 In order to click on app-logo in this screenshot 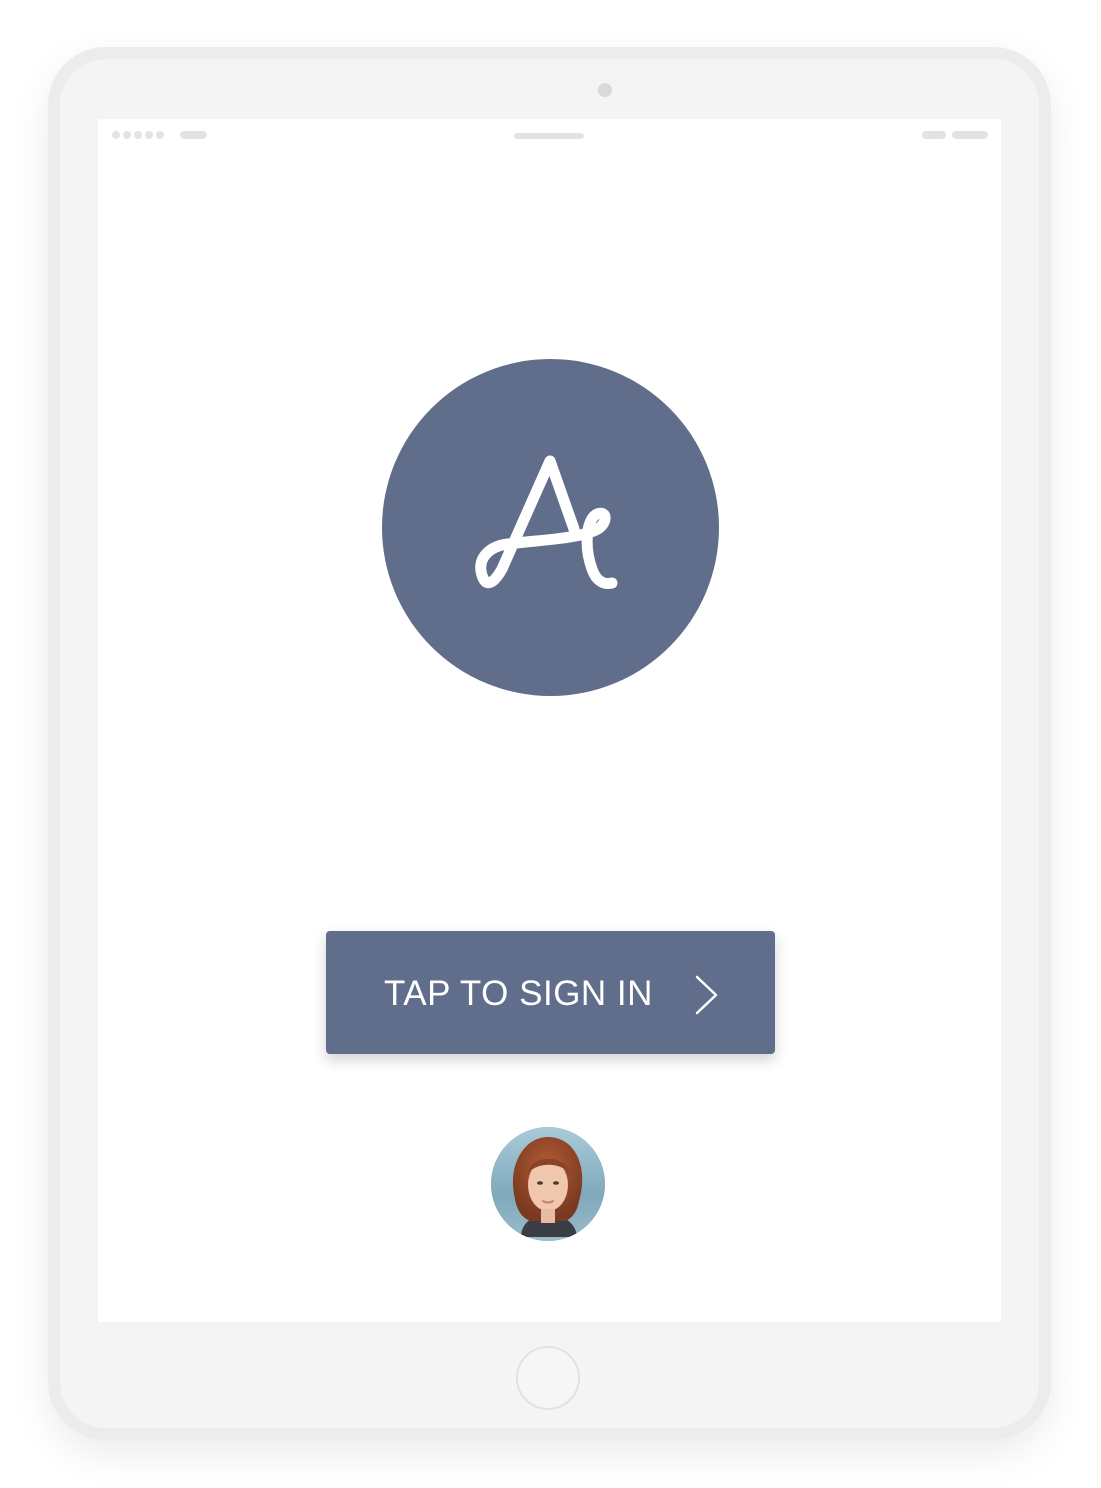, I will do `click(550, 527)`.